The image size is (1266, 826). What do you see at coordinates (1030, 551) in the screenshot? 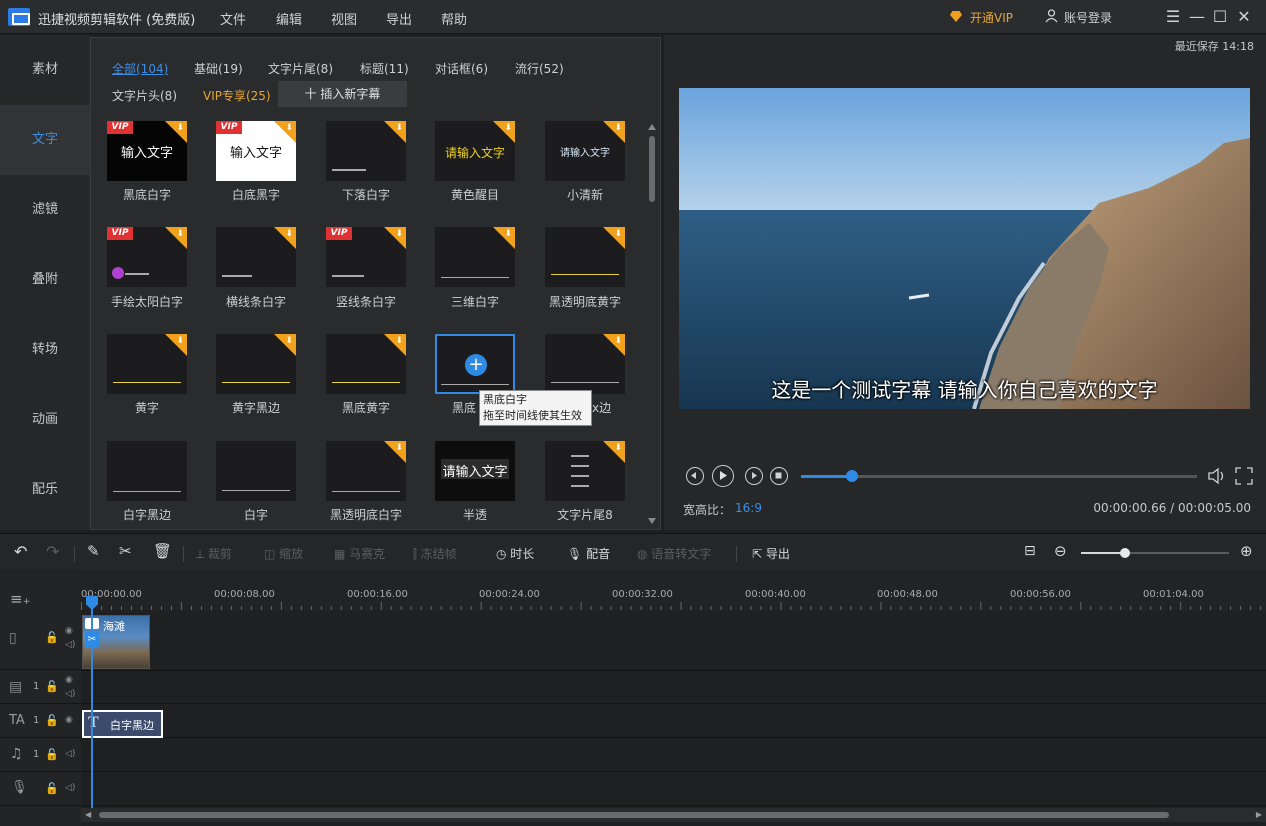
I see `fit-timeline-icon: ⊟` at bounding box center [1030, 551].